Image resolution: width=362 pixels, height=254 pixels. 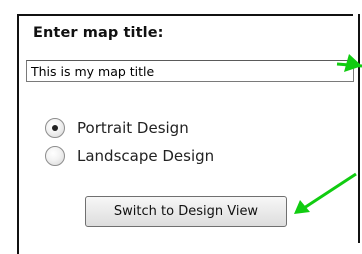 I want to click on landscape-design-label: Landscape Design, so click(x=146, y=156).